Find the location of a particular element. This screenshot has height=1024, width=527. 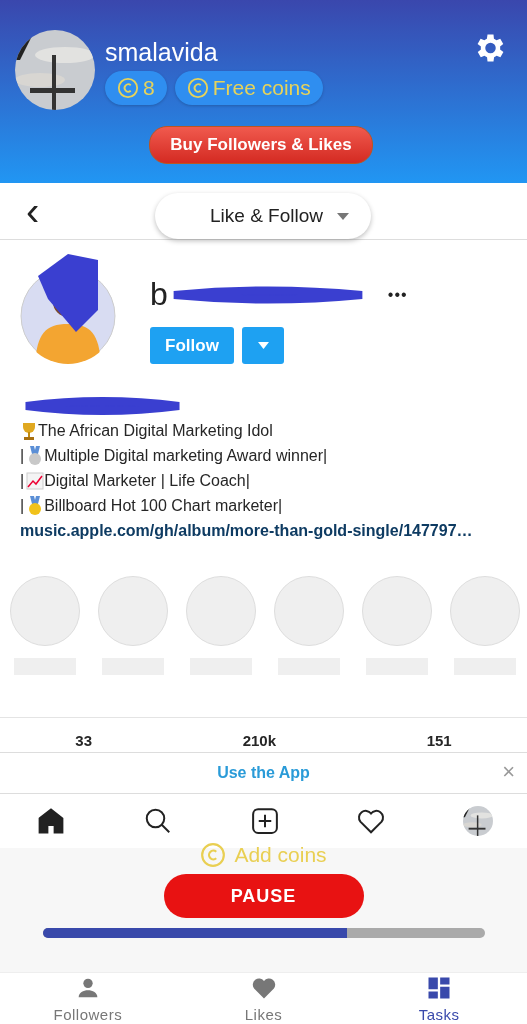

profile-name: b is located at coordinates (159, 294).